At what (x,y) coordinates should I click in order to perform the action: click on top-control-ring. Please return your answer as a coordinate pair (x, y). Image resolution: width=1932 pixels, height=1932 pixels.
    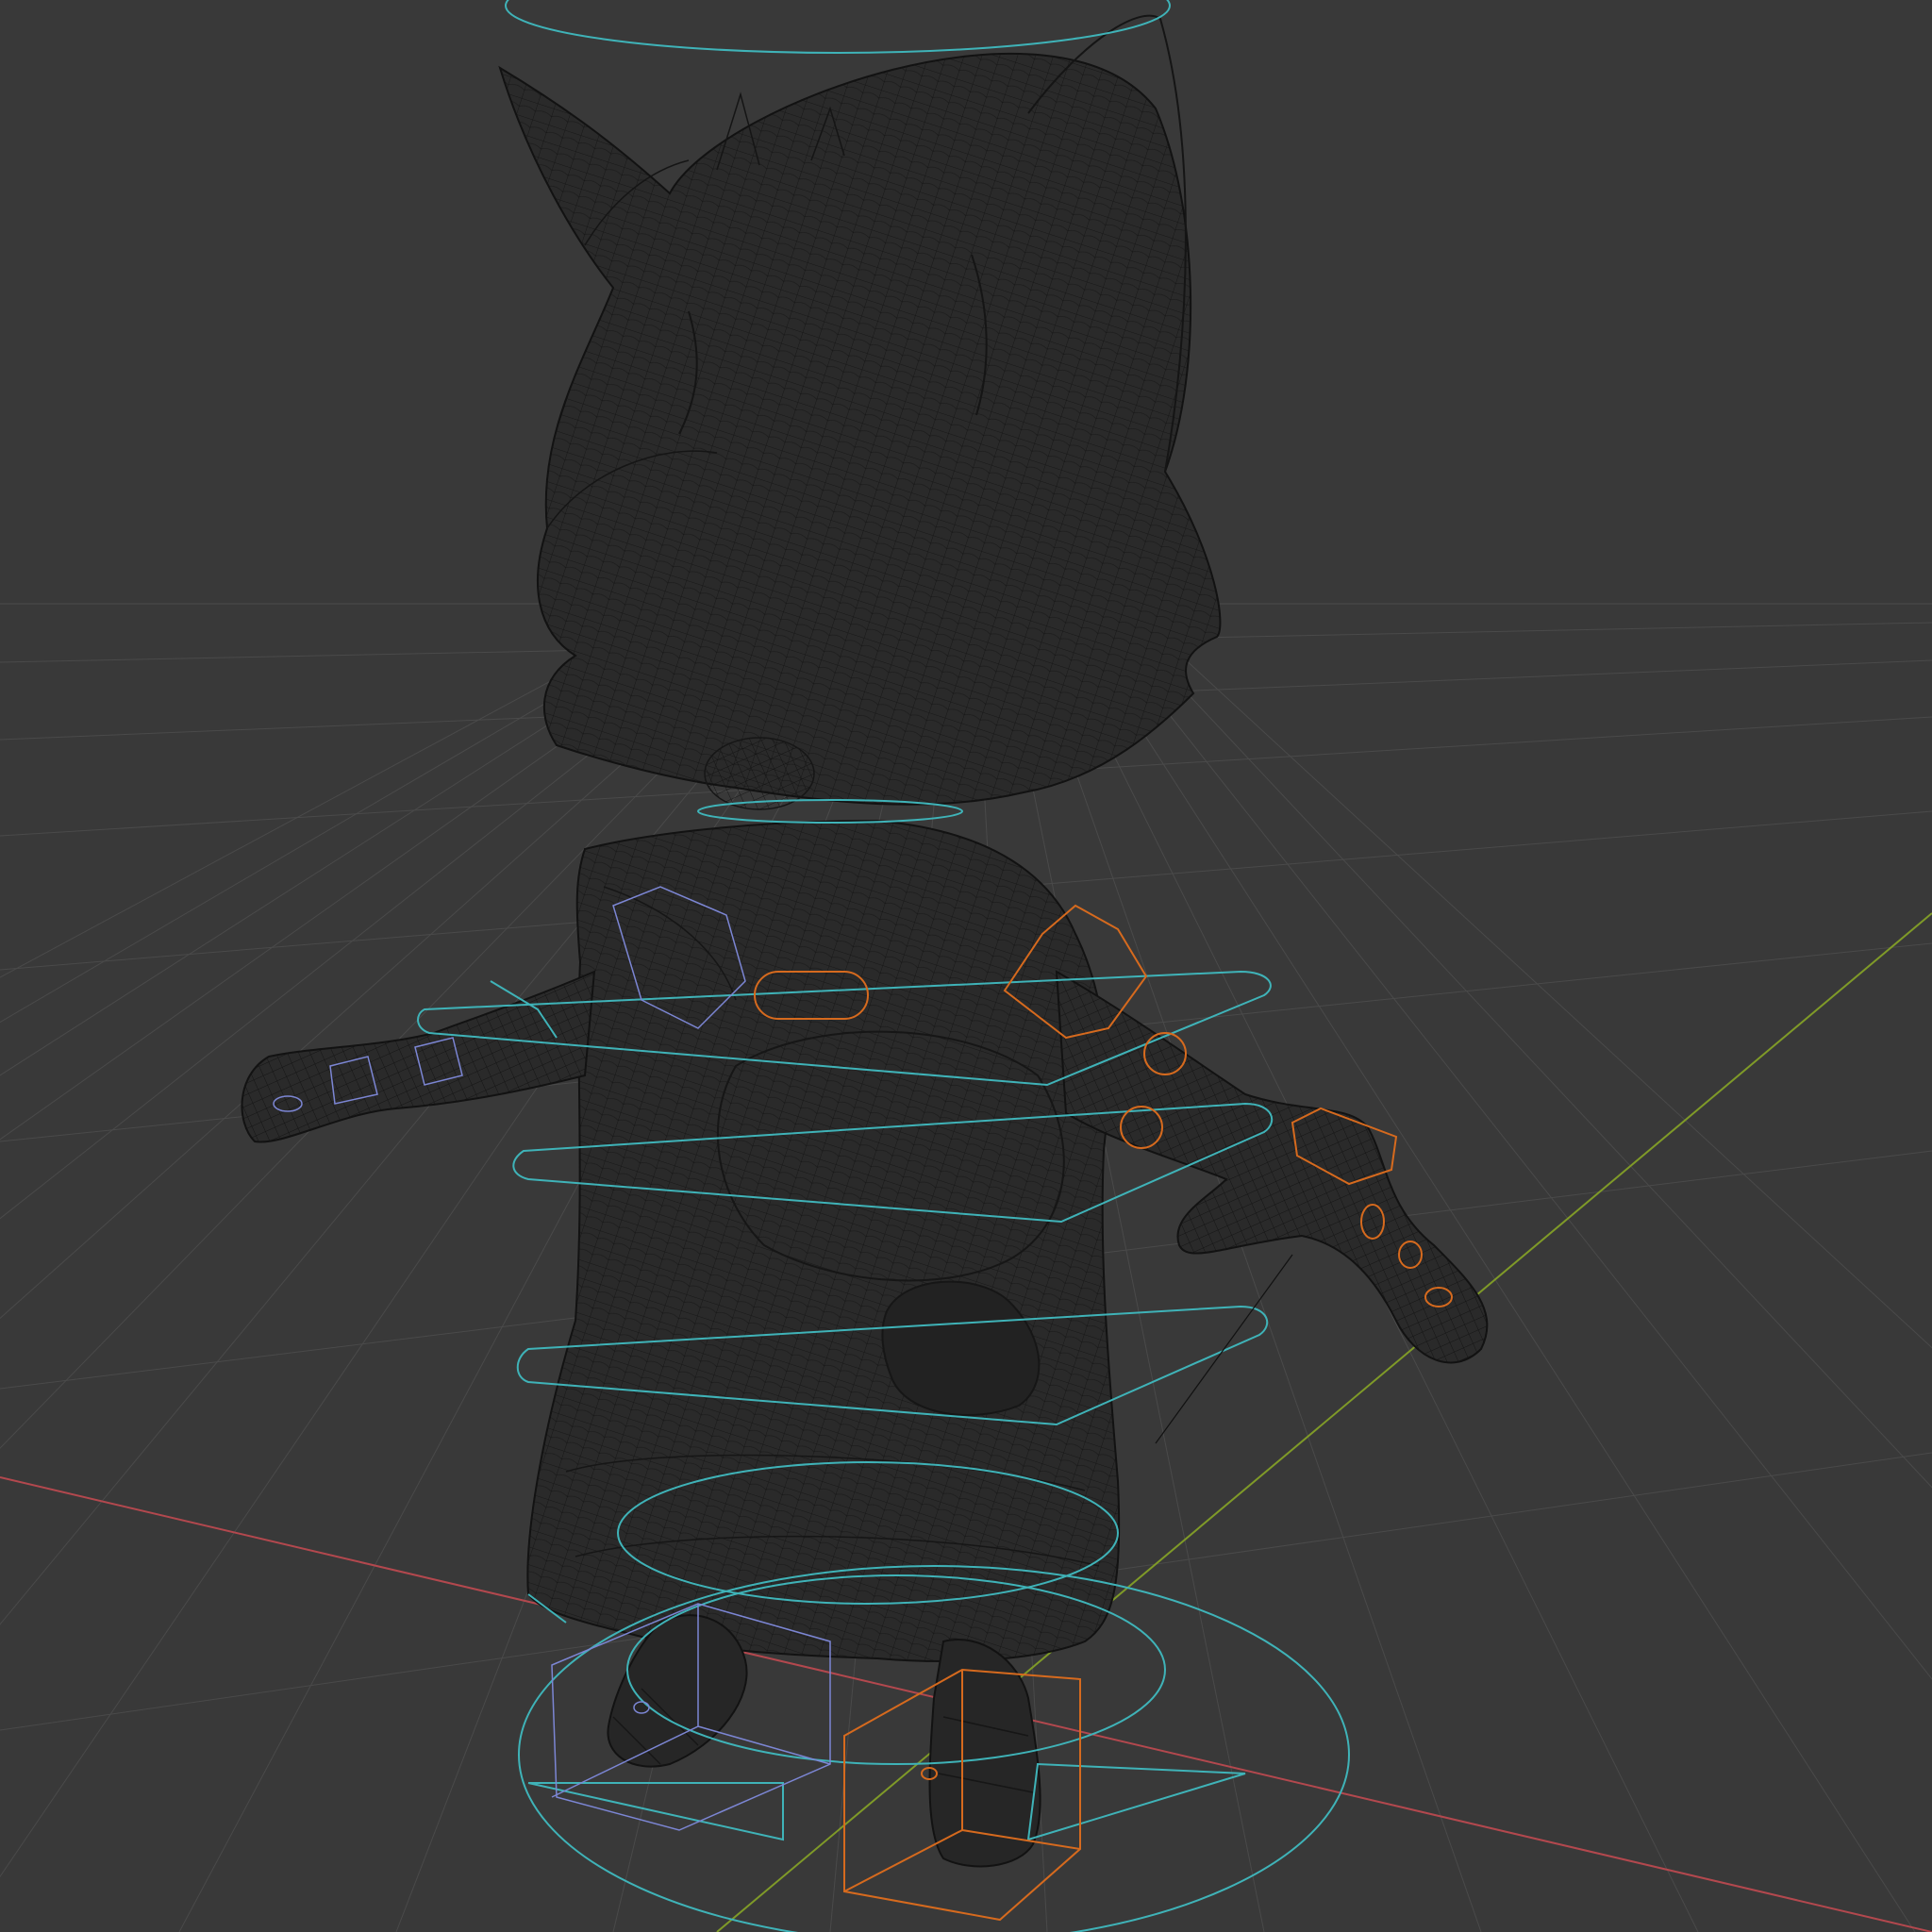
    Looking at the image, I should click on (838, 27).